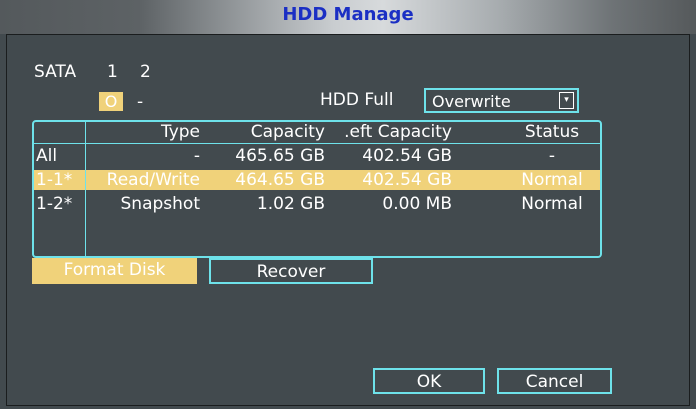 The image size is (696, 409). What do you see at coordinates (291, 271) in the screenshot?
I see `recover-button: Recover` at bounding box center [291, 271].